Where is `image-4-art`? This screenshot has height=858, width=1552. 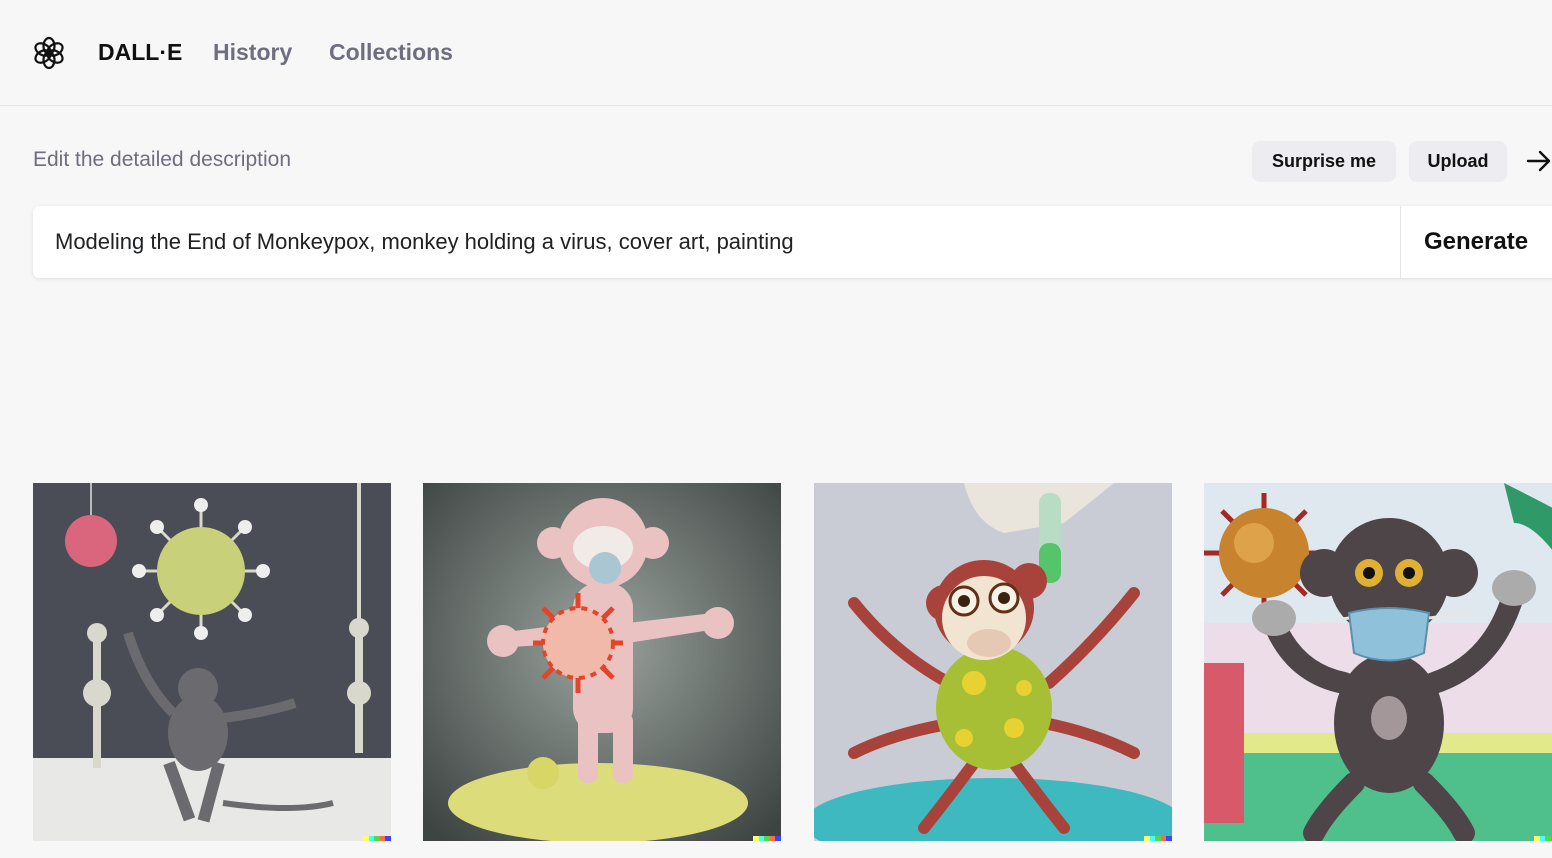
image-4-art is located at coordinates (1378, 662).